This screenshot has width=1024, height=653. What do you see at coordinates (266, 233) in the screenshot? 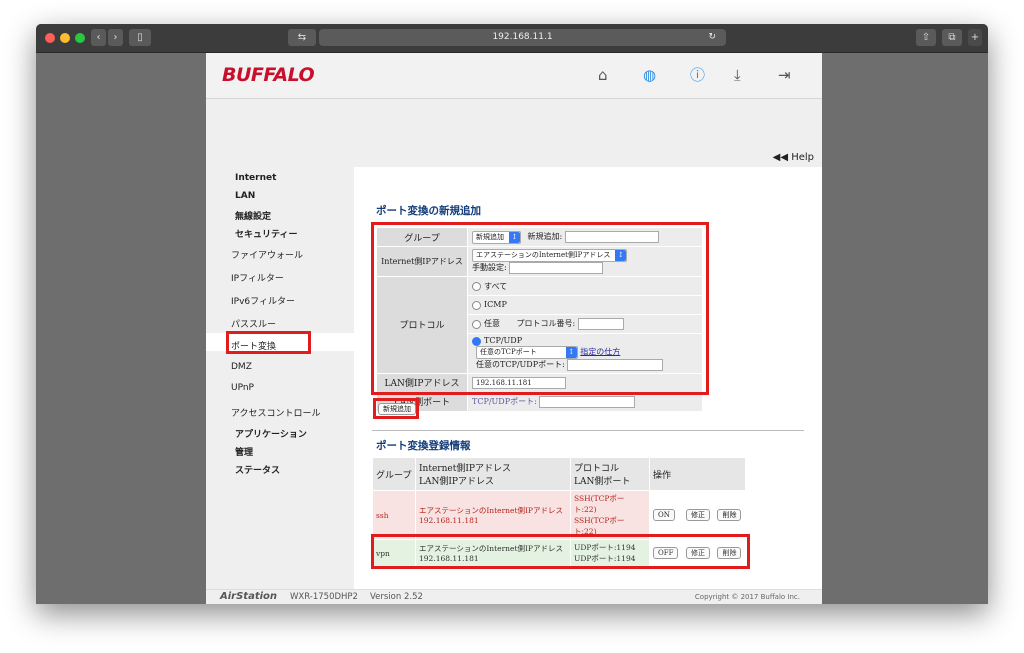
I see `nav-security: セキュリティー` at bounding box center [266, 233].